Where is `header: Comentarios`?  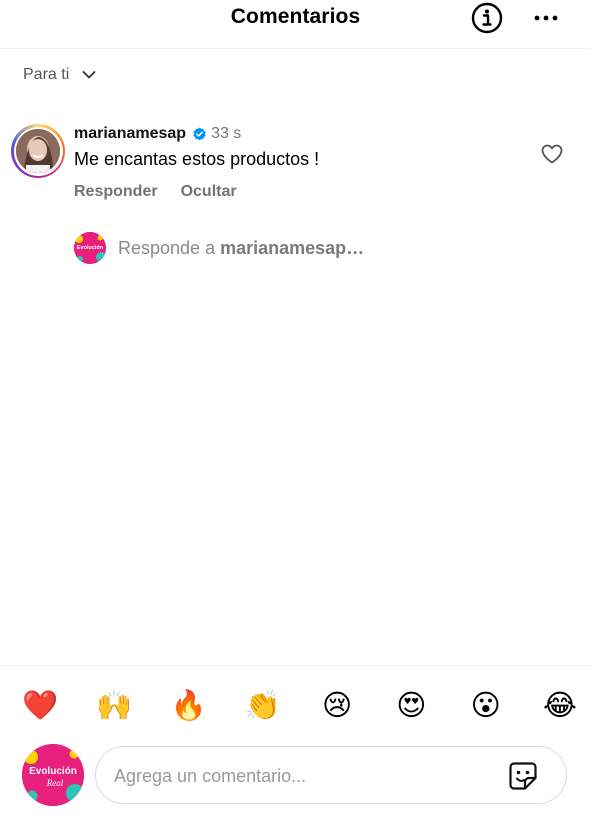
header: Comentarios is located at coordinates (295, 24).